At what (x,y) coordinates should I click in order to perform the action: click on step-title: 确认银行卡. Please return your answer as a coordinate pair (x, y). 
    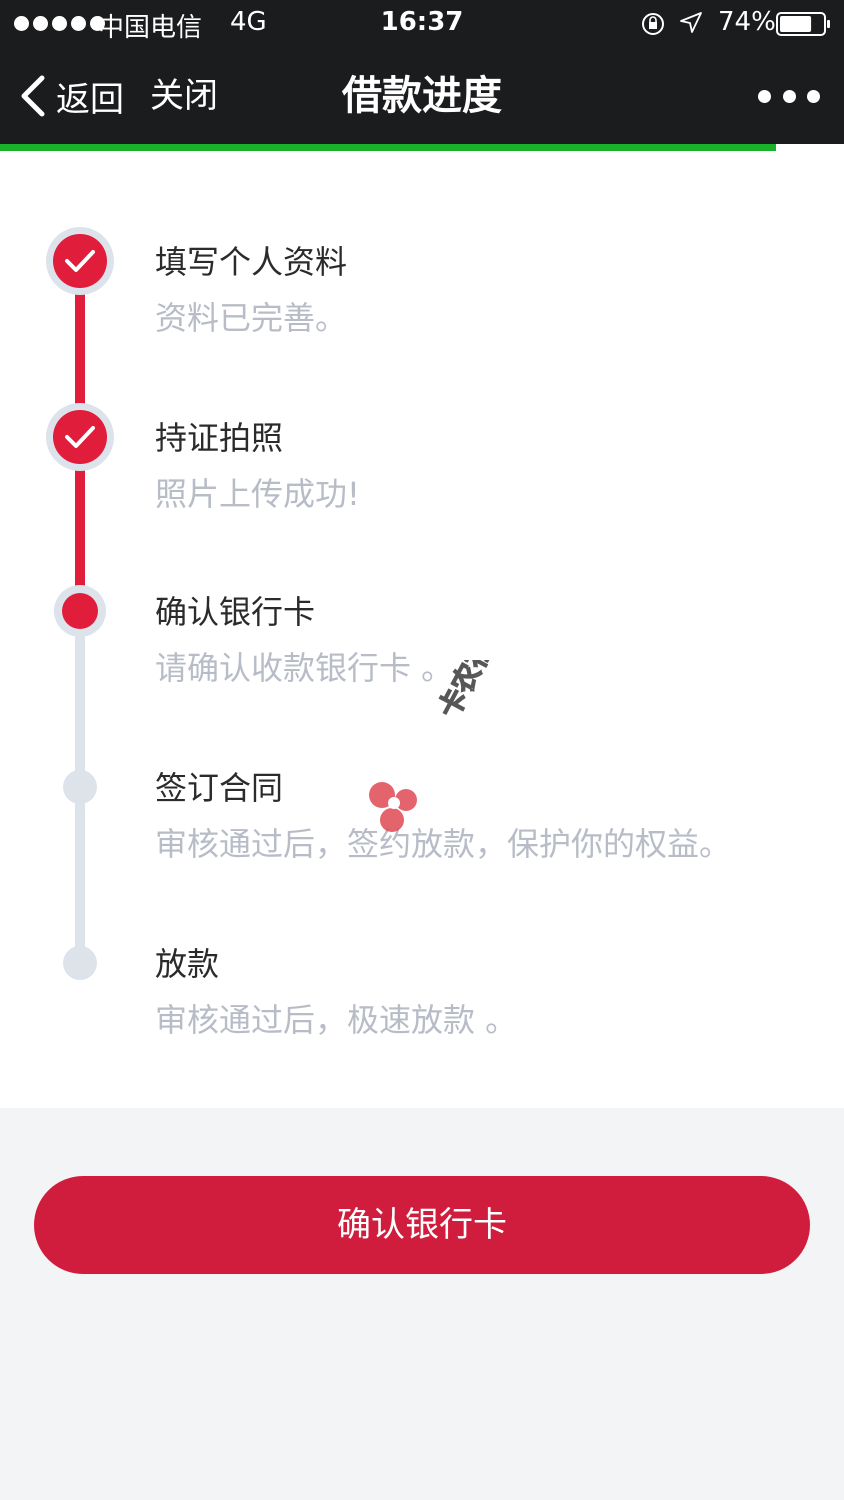
    Looking at the image, I should click on (235, 612).